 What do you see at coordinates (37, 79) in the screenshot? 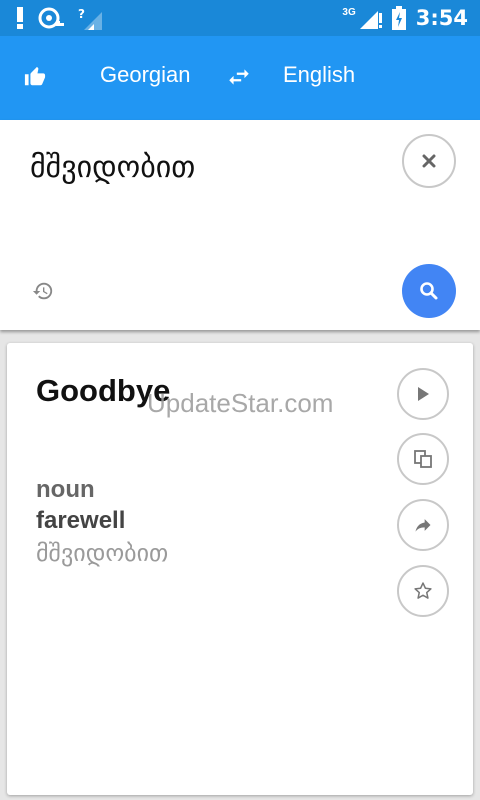
I see `thumbs-up-icon` at bounding box center [37, 79].